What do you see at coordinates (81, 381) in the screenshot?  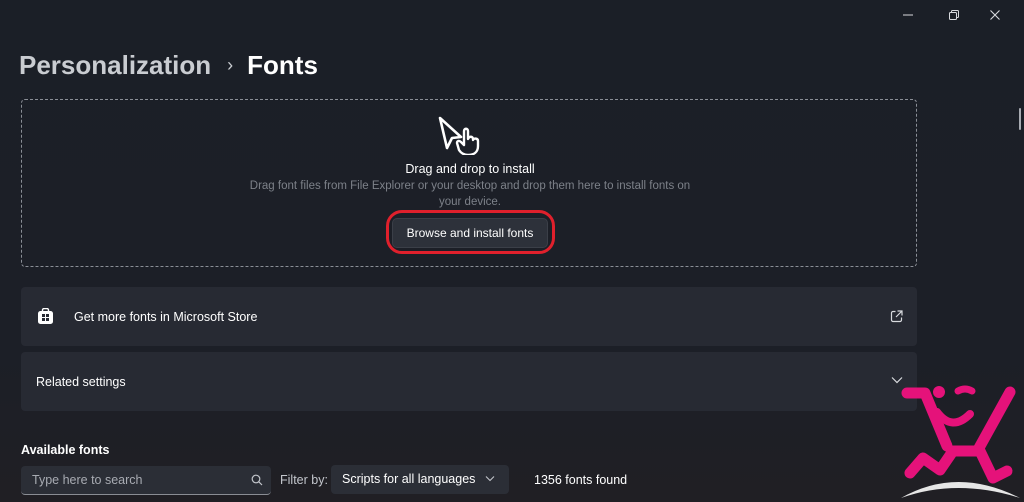 I see `related-settings-label: Related settings` at bounding box center [81, 381].